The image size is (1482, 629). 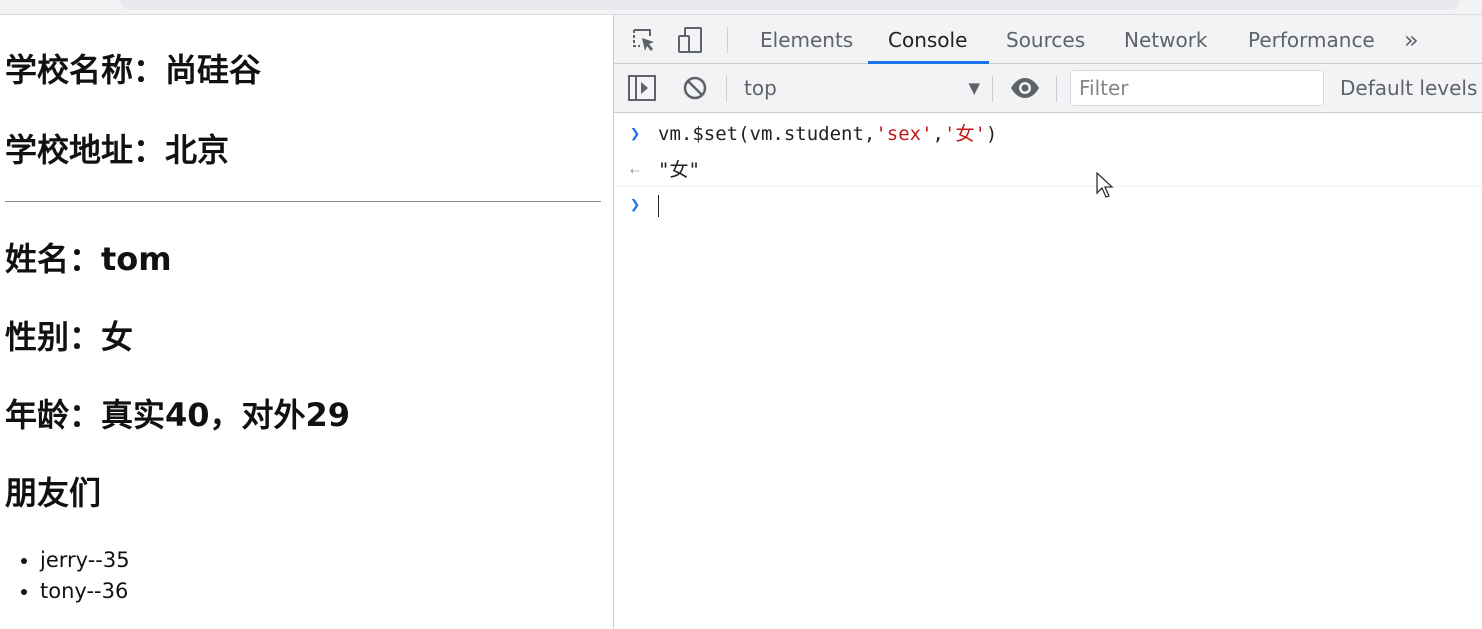 What do you see at coordinates (85, 591) in the screenshot?
I see `list-item: tony--36` at bounding box center [85, 591].